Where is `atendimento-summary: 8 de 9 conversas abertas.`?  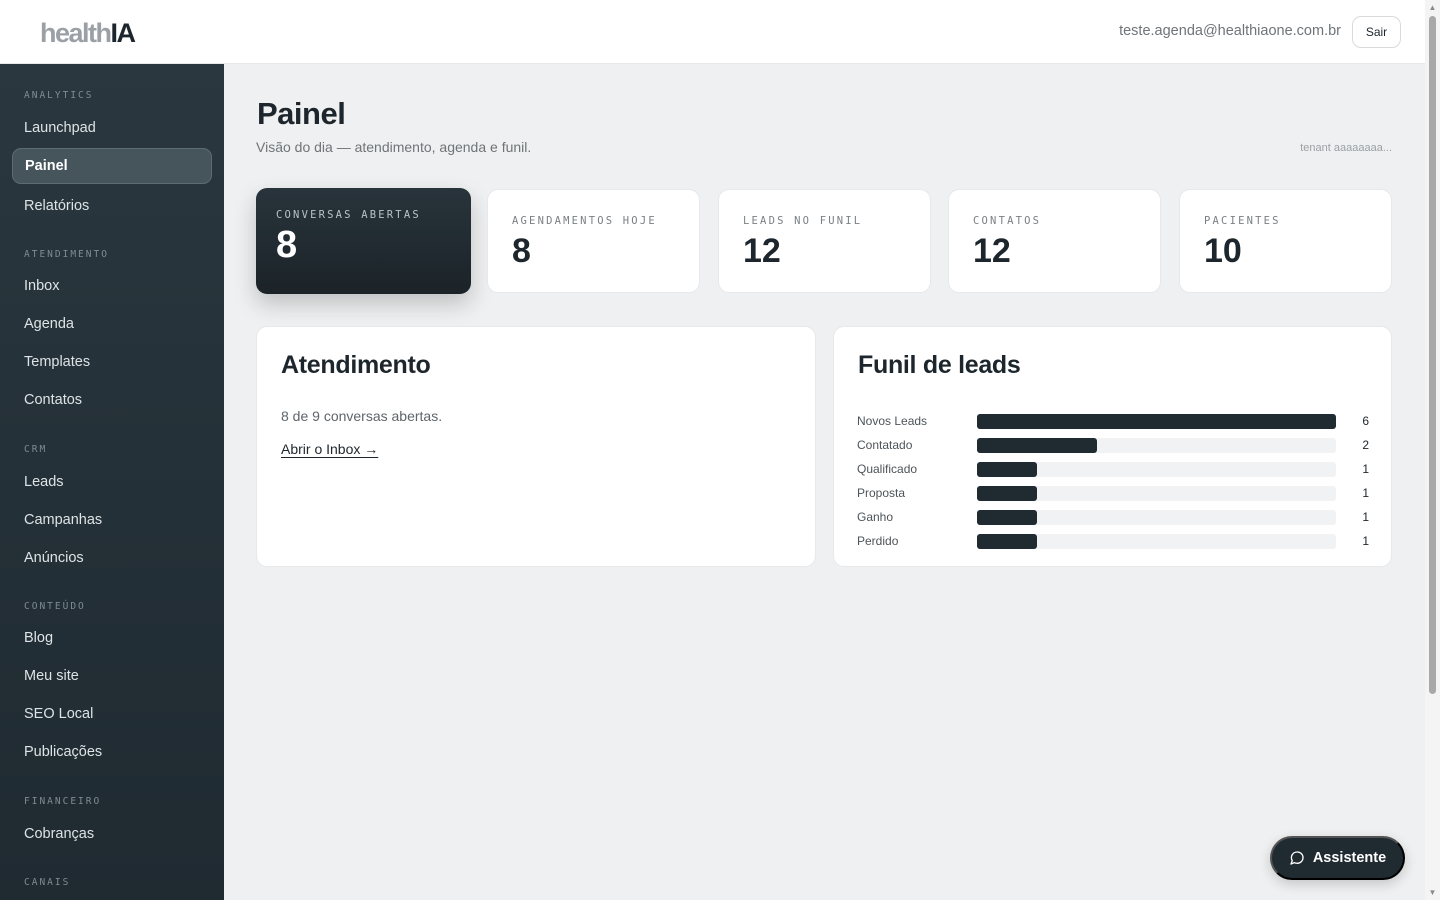 atendimento-summary: 8 de 9 conversas abertas. is located at coordinates (362, 416).